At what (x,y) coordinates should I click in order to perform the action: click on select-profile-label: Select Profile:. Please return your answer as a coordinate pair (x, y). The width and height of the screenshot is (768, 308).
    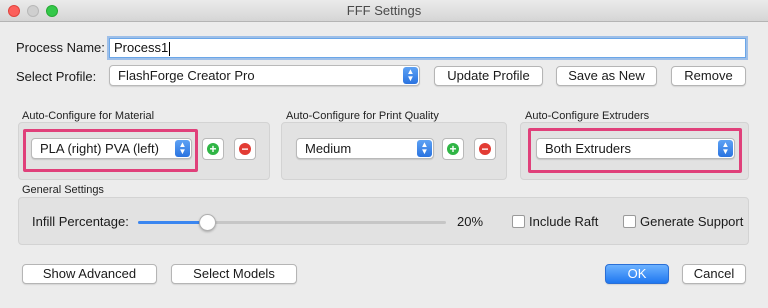
    Looking at the image, I should click on (56, 76).